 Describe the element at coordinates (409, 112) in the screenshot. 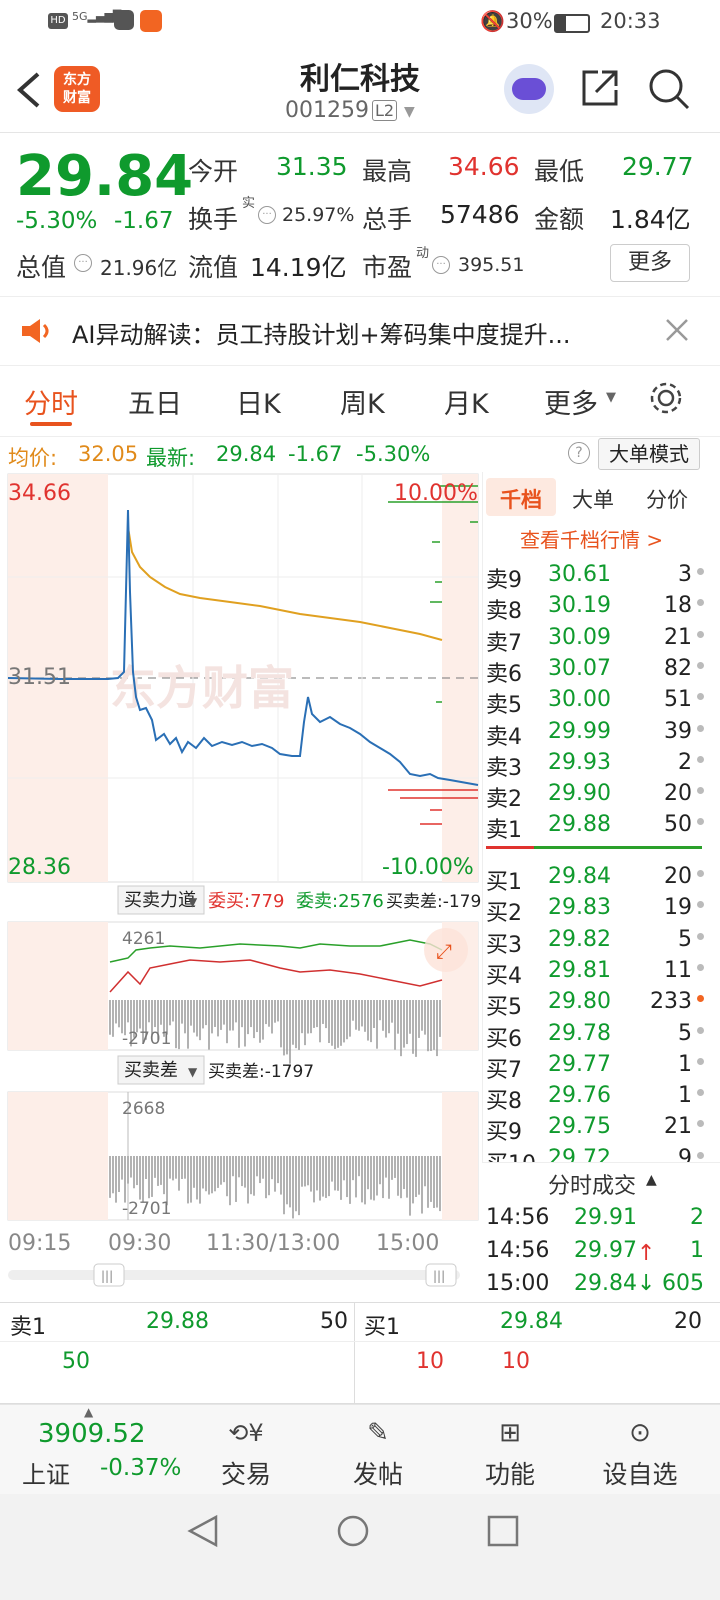

I see `chevron-down-icon: ▼` at that location.